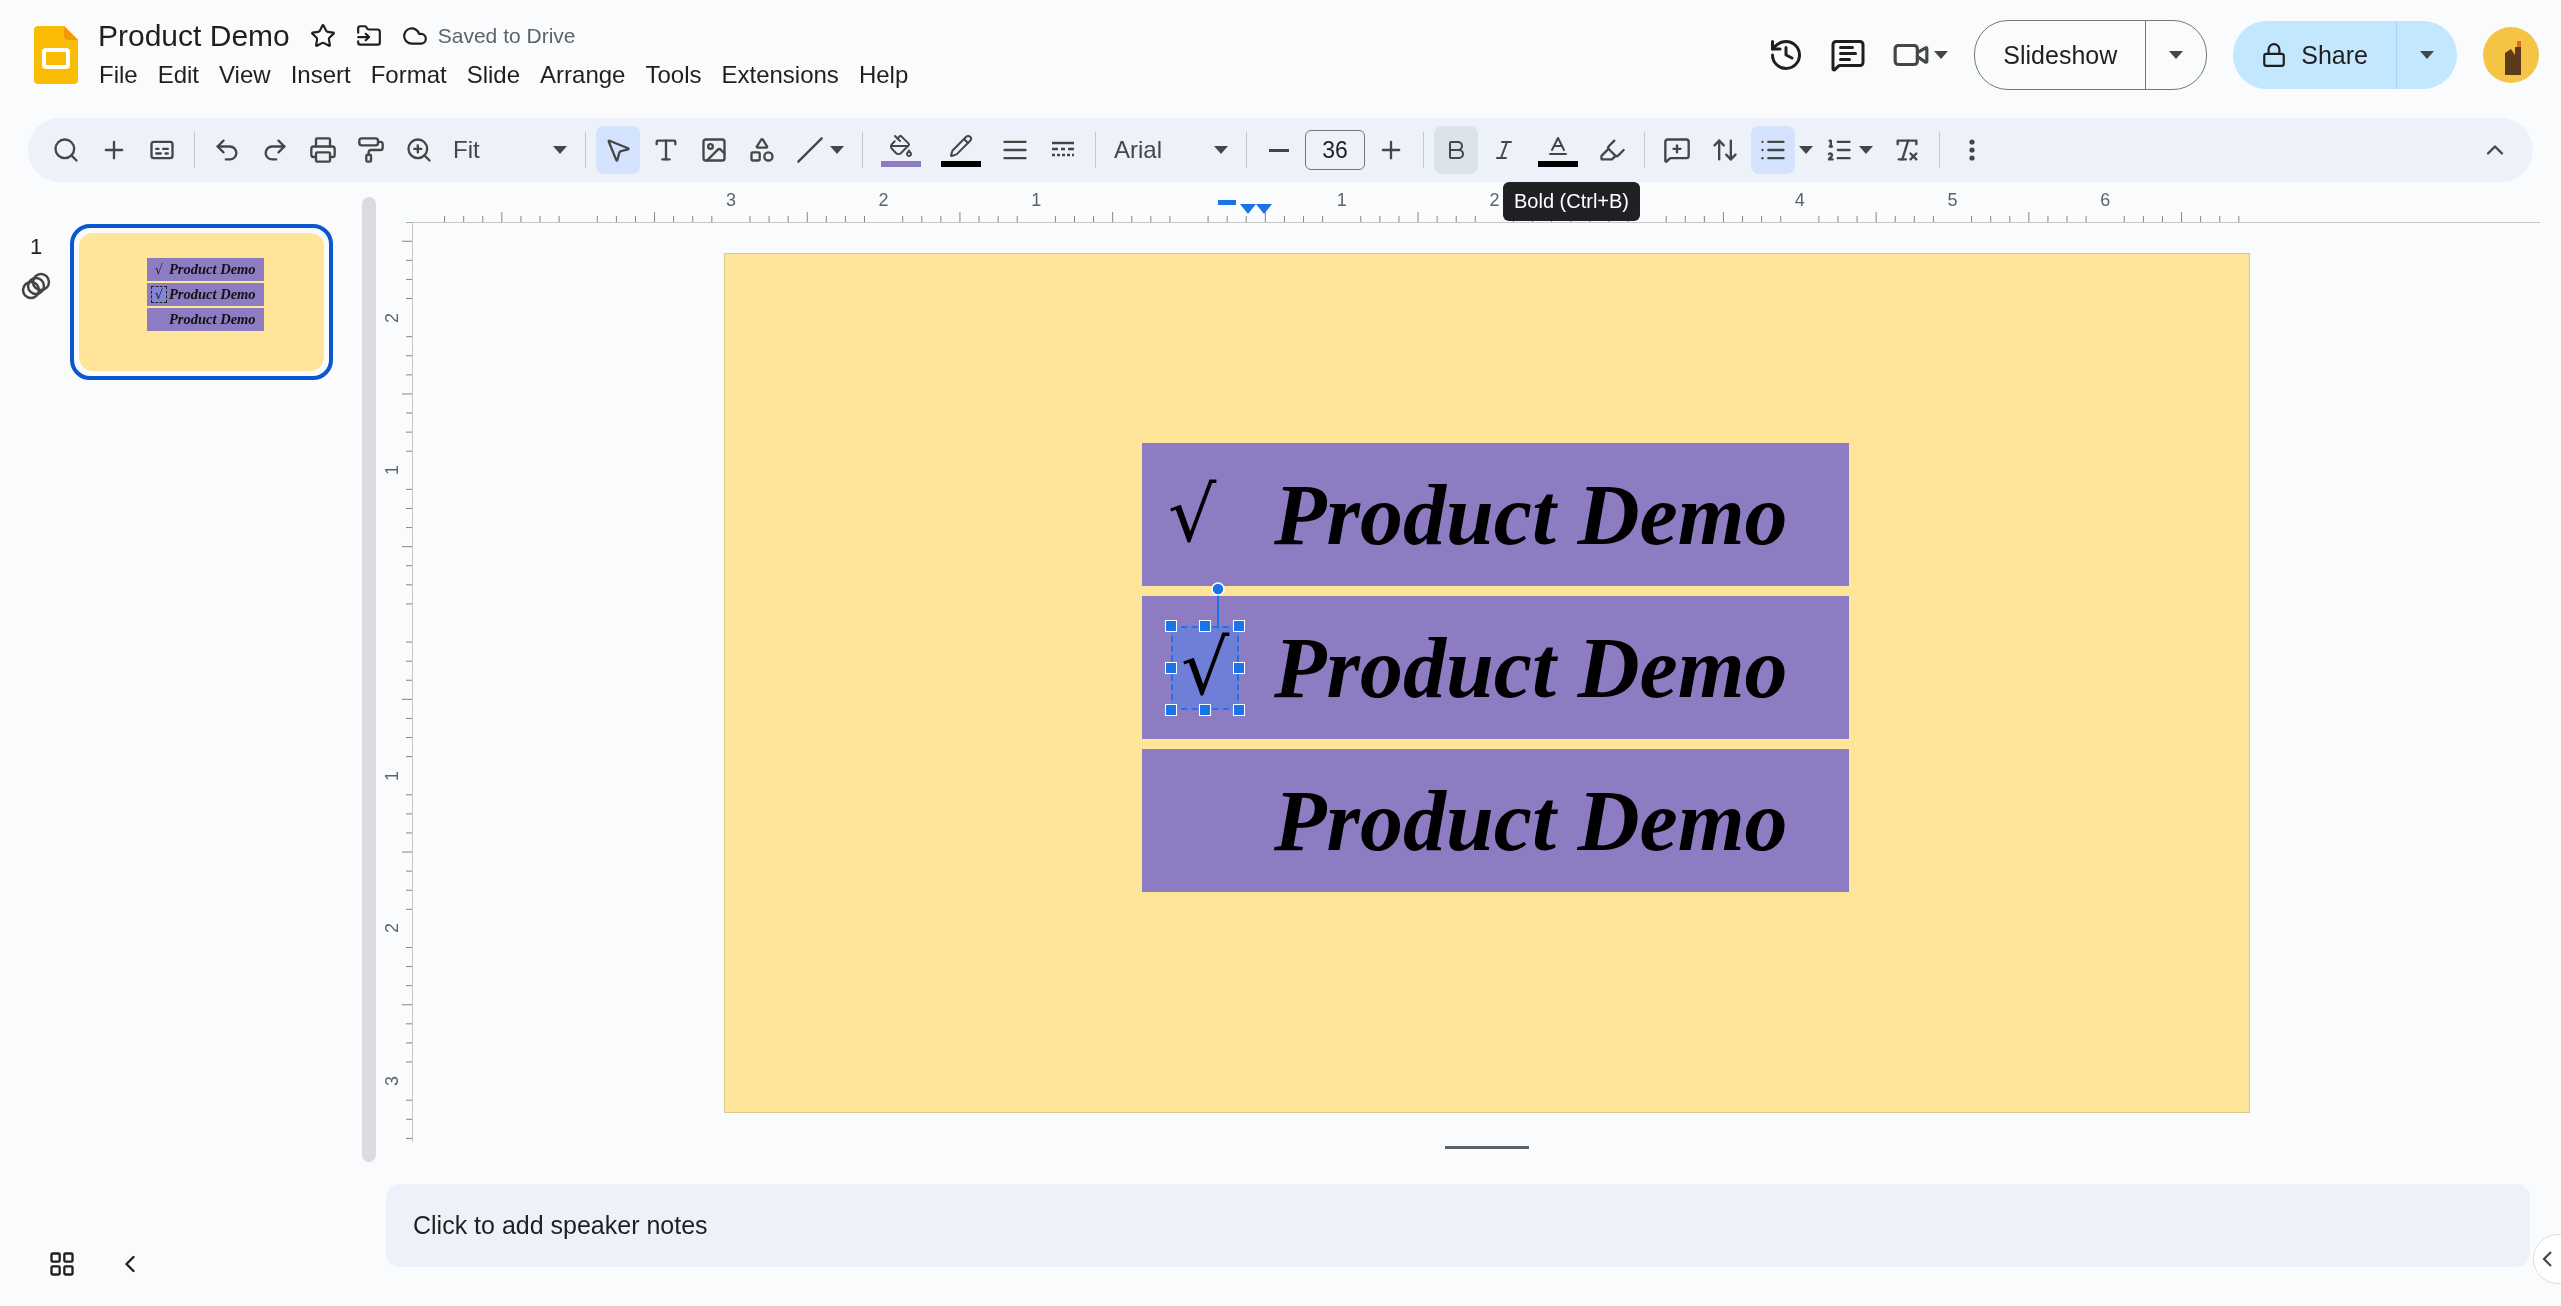 The width and height of the screenshot is (2561, 1306). I want to click on avatar-icon, so click(2511, 55).